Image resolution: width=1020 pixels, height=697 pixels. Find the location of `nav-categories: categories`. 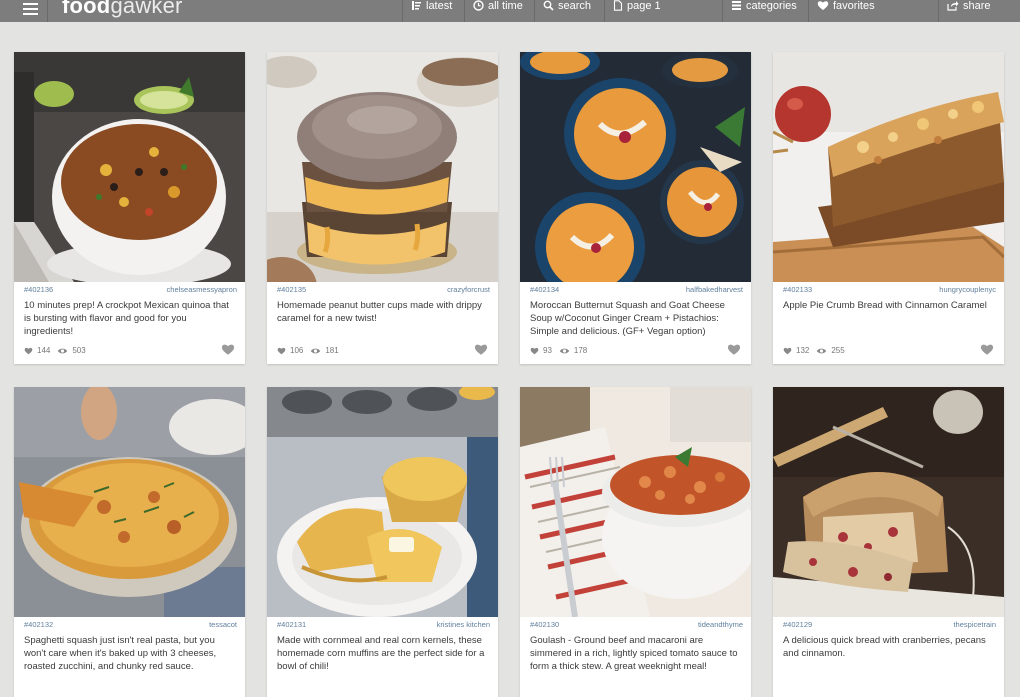

nav-categories: categories is located at coordinates (763, 11).